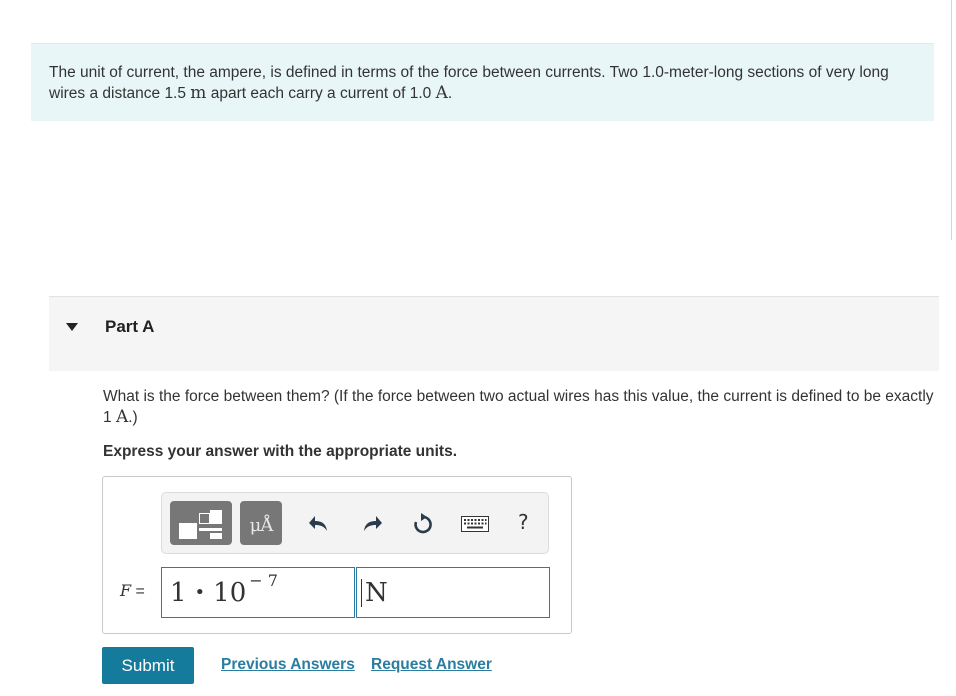 Image resolution: width=956 pixels, height=696 pixels. Describe the element at coordinates (130, 326) in the screenshot. I see `part-title: Part A` at that location.